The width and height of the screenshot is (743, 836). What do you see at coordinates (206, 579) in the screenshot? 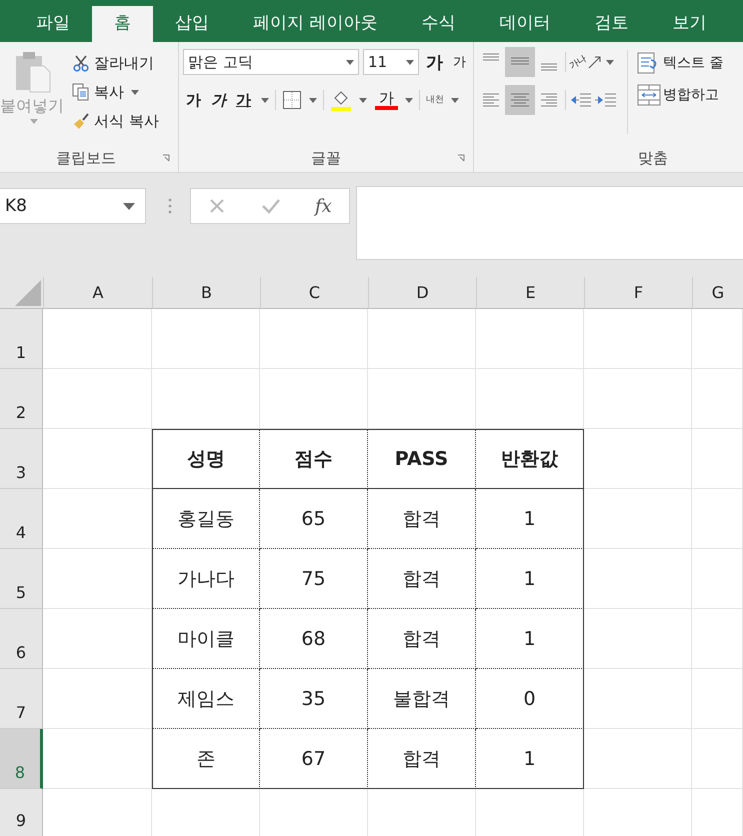
I see `table-cell: 가나다` at bounding box center [206, 579].